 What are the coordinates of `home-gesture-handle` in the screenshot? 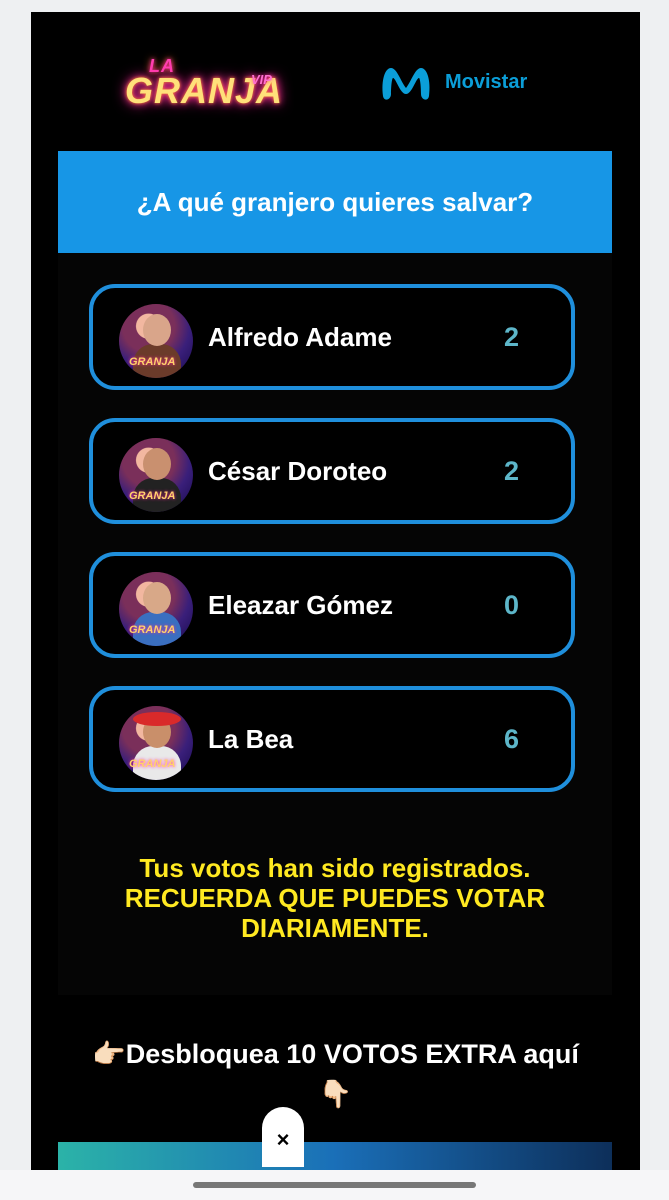 It's located at (334, 1185).